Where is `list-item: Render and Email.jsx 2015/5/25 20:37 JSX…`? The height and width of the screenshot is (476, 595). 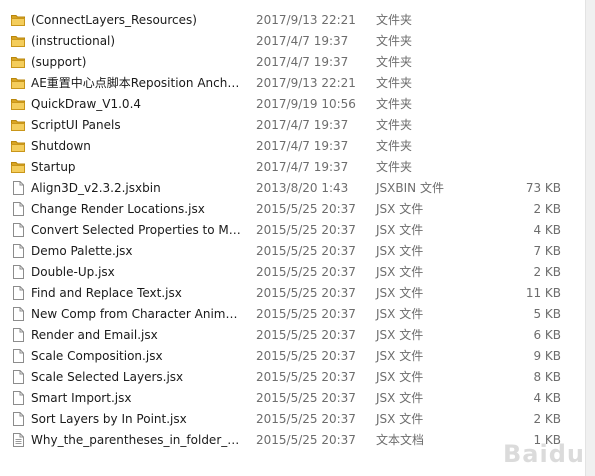 list-item: Render and Email.jsx 2015/5/25 20:37 JSX… is located at coordinates (292, 335).